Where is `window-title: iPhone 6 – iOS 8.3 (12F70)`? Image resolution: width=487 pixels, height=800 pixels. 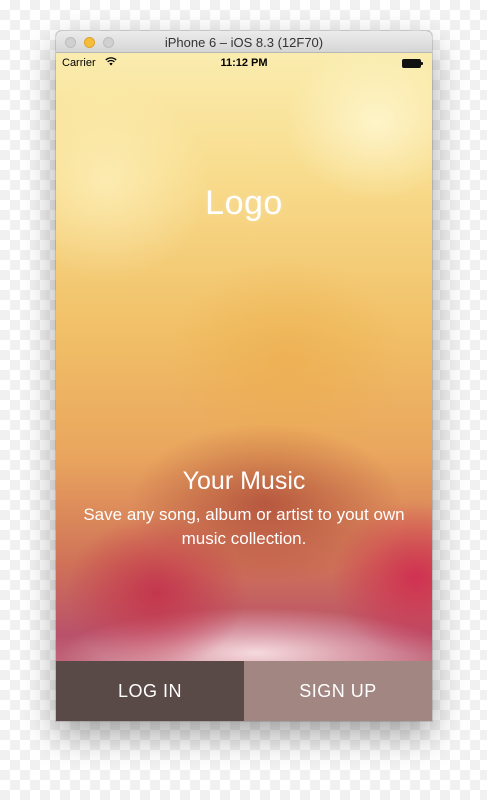 window-title: iPhone 6 – iOS 8.3 (12F70) is located at coordinates (244, 42).